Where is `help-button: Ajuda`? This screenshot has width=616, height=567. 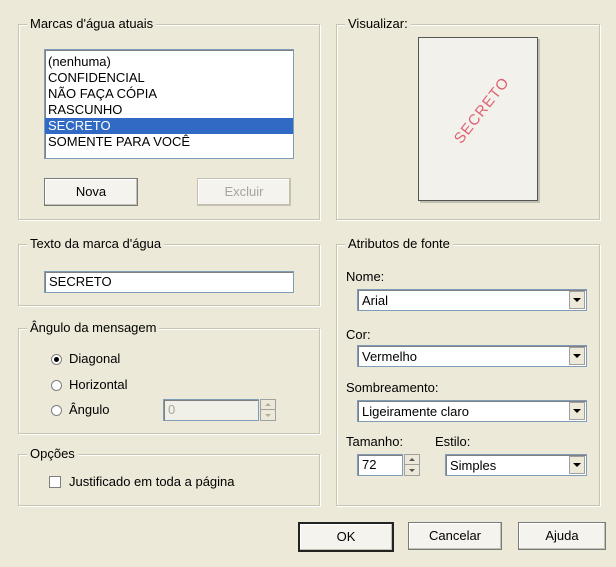
help-button: Ajuda is located at coordinates (562, 536).